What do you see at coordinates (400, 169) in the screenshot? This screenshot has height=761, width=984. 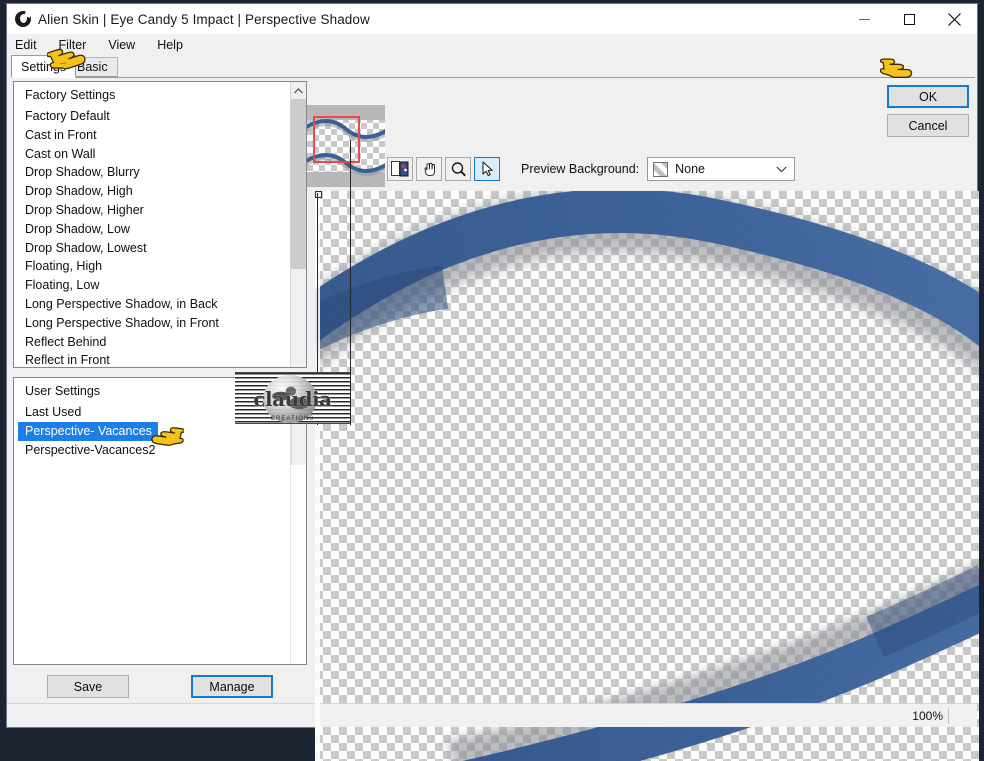 I see `compare-before-after-icon` at bounding box center [400, 169].